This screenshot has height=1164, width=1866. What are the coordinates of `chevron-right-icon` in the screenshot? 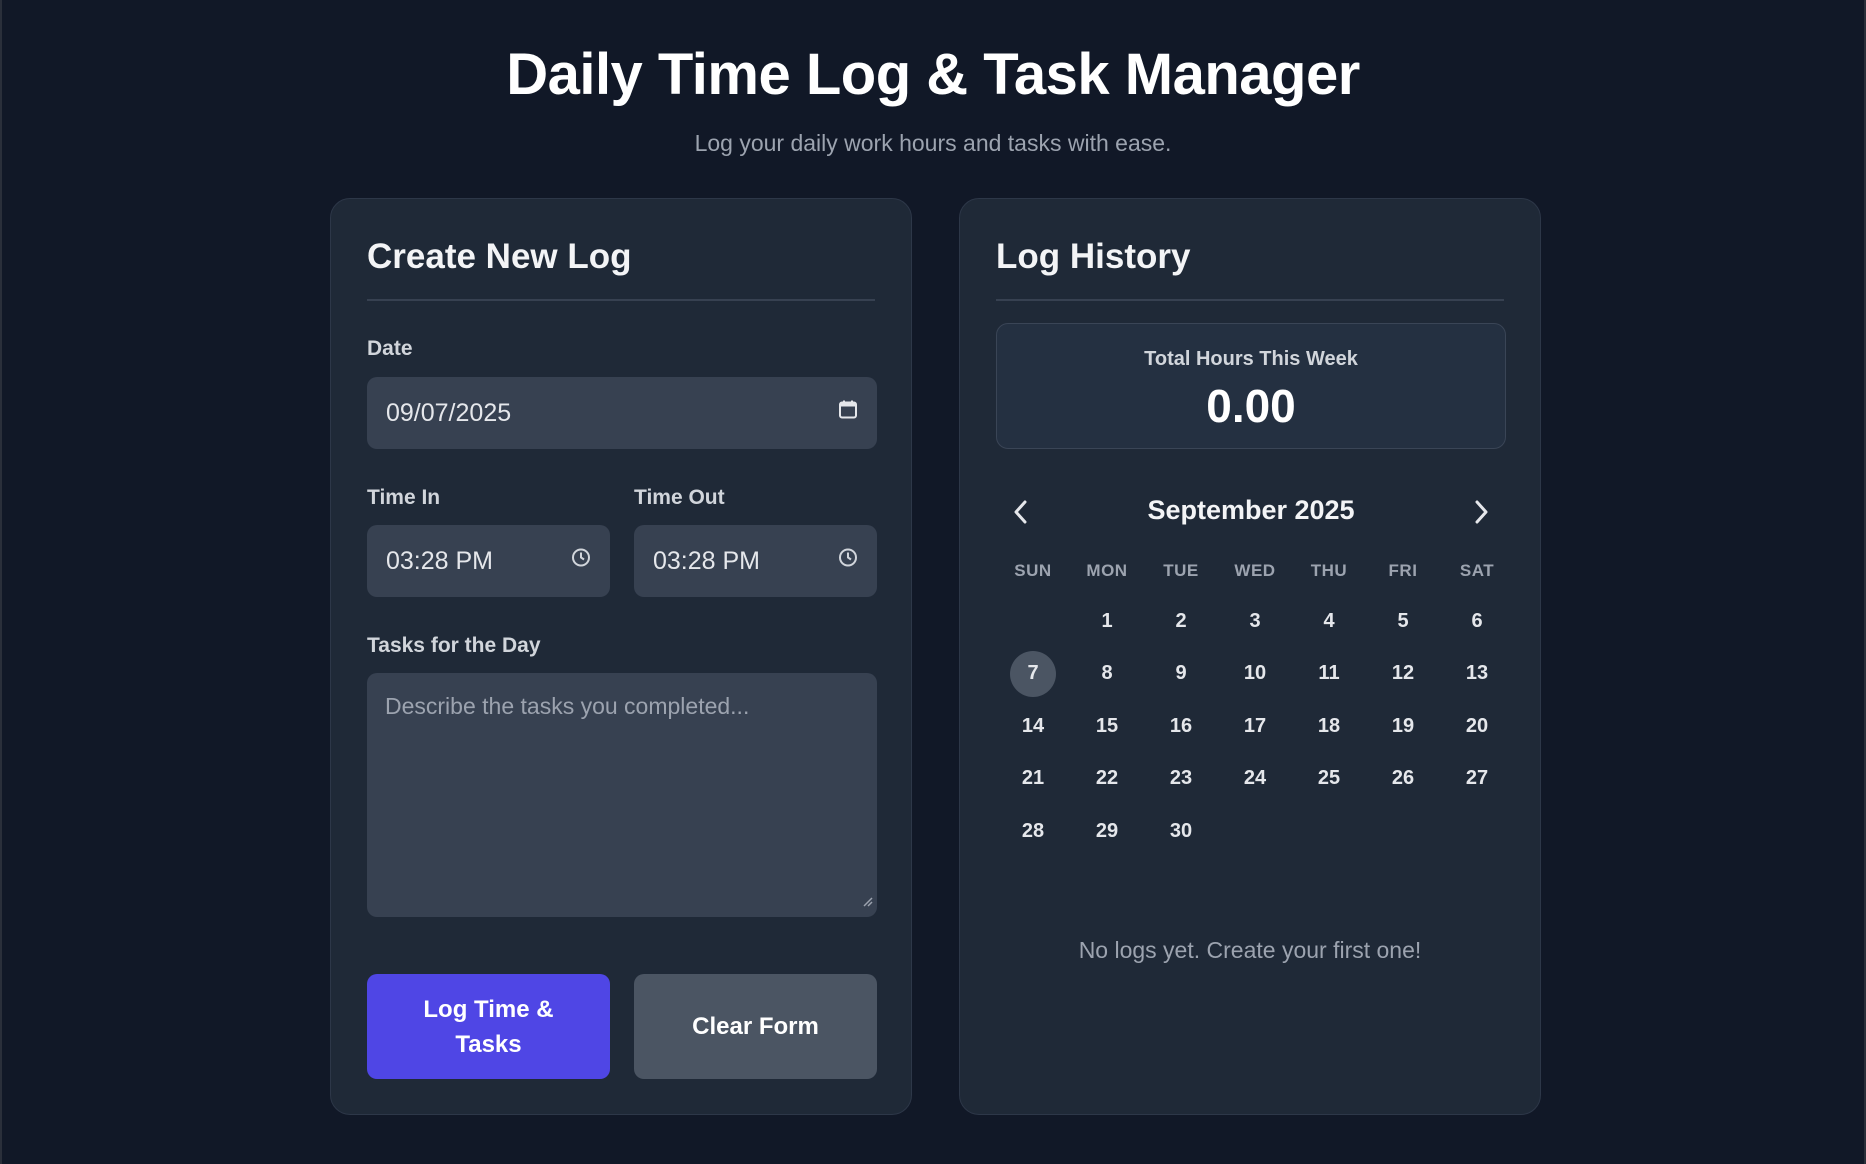 It's located at (1481, 512).